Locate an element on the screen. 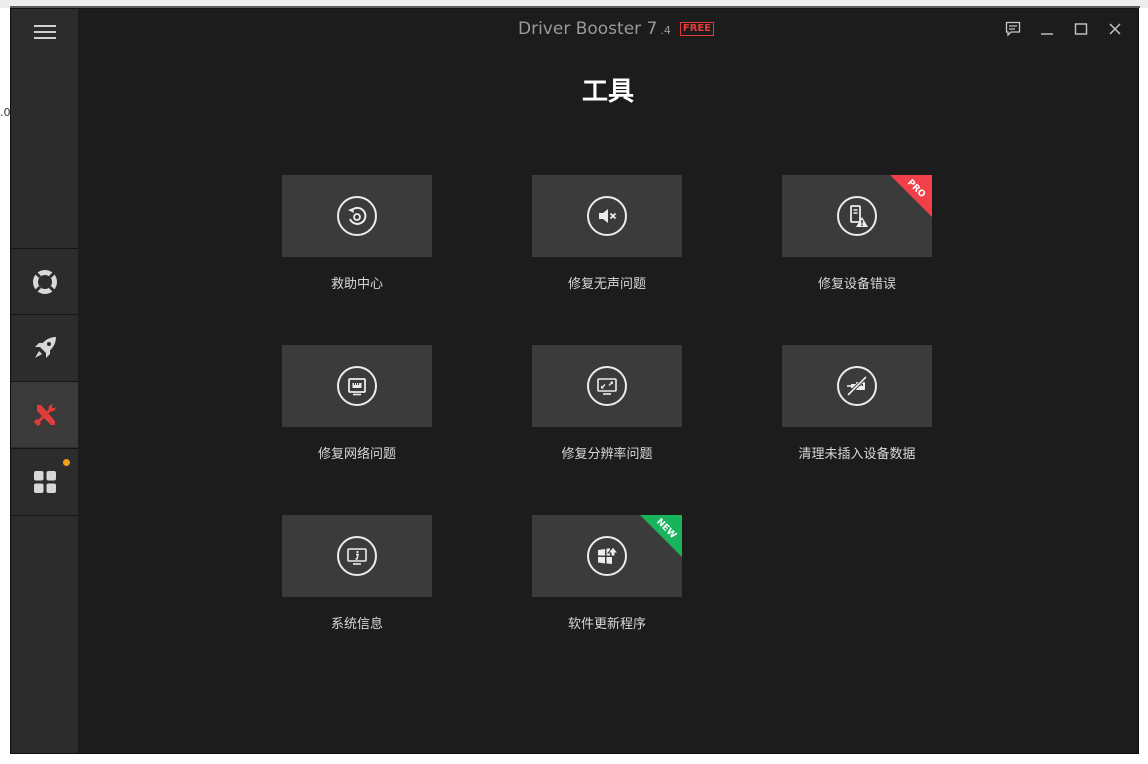 This screenshot has width=1148, height=764. sidebar-item-tools is located at coordinates (44, 414).